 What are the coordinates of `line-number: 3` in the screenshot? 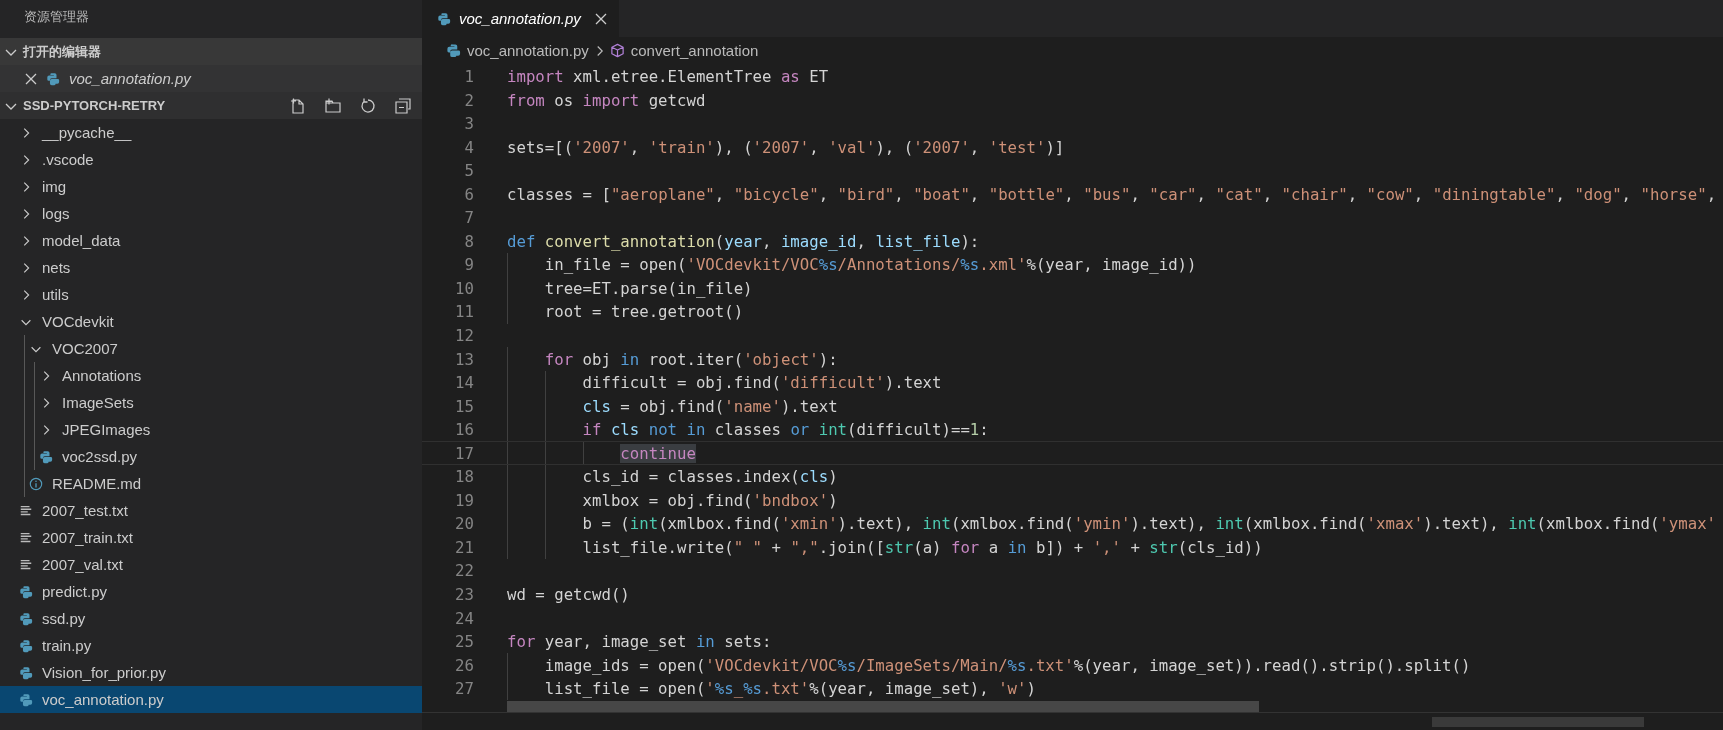 It's located at (468, 124).